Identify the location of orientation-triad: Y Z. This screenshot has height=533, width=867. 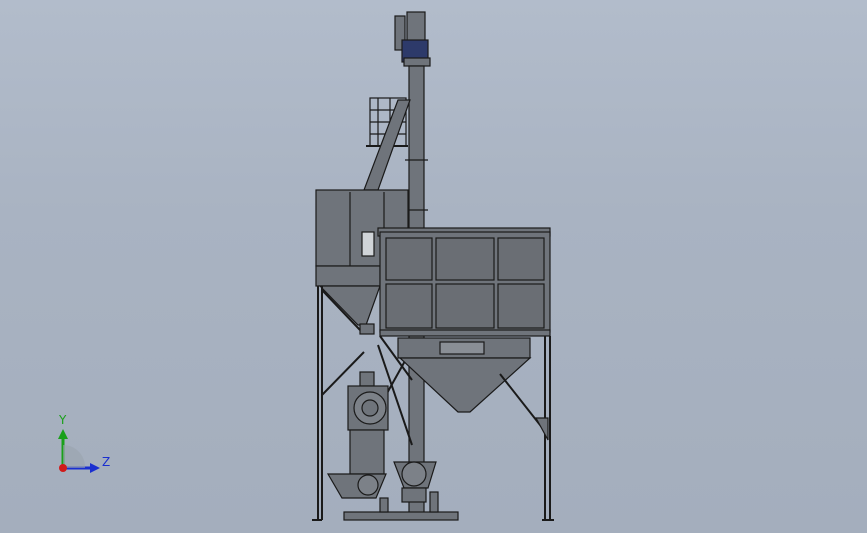
(80, 445).